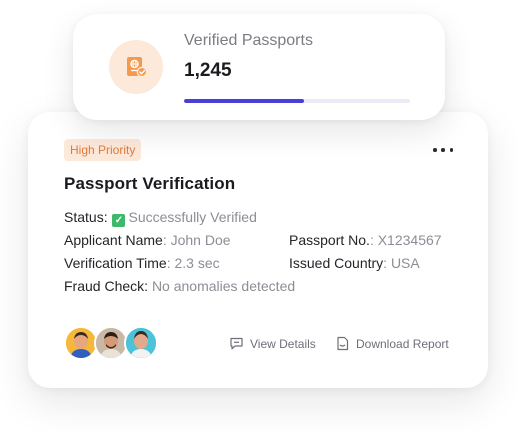 This screenshot has width=517, height=432. What do you see at coordinates (106, 286) in the screenshot?
I see `fraud-check-label: Fraud Check:` at bounding box center [106, 286].